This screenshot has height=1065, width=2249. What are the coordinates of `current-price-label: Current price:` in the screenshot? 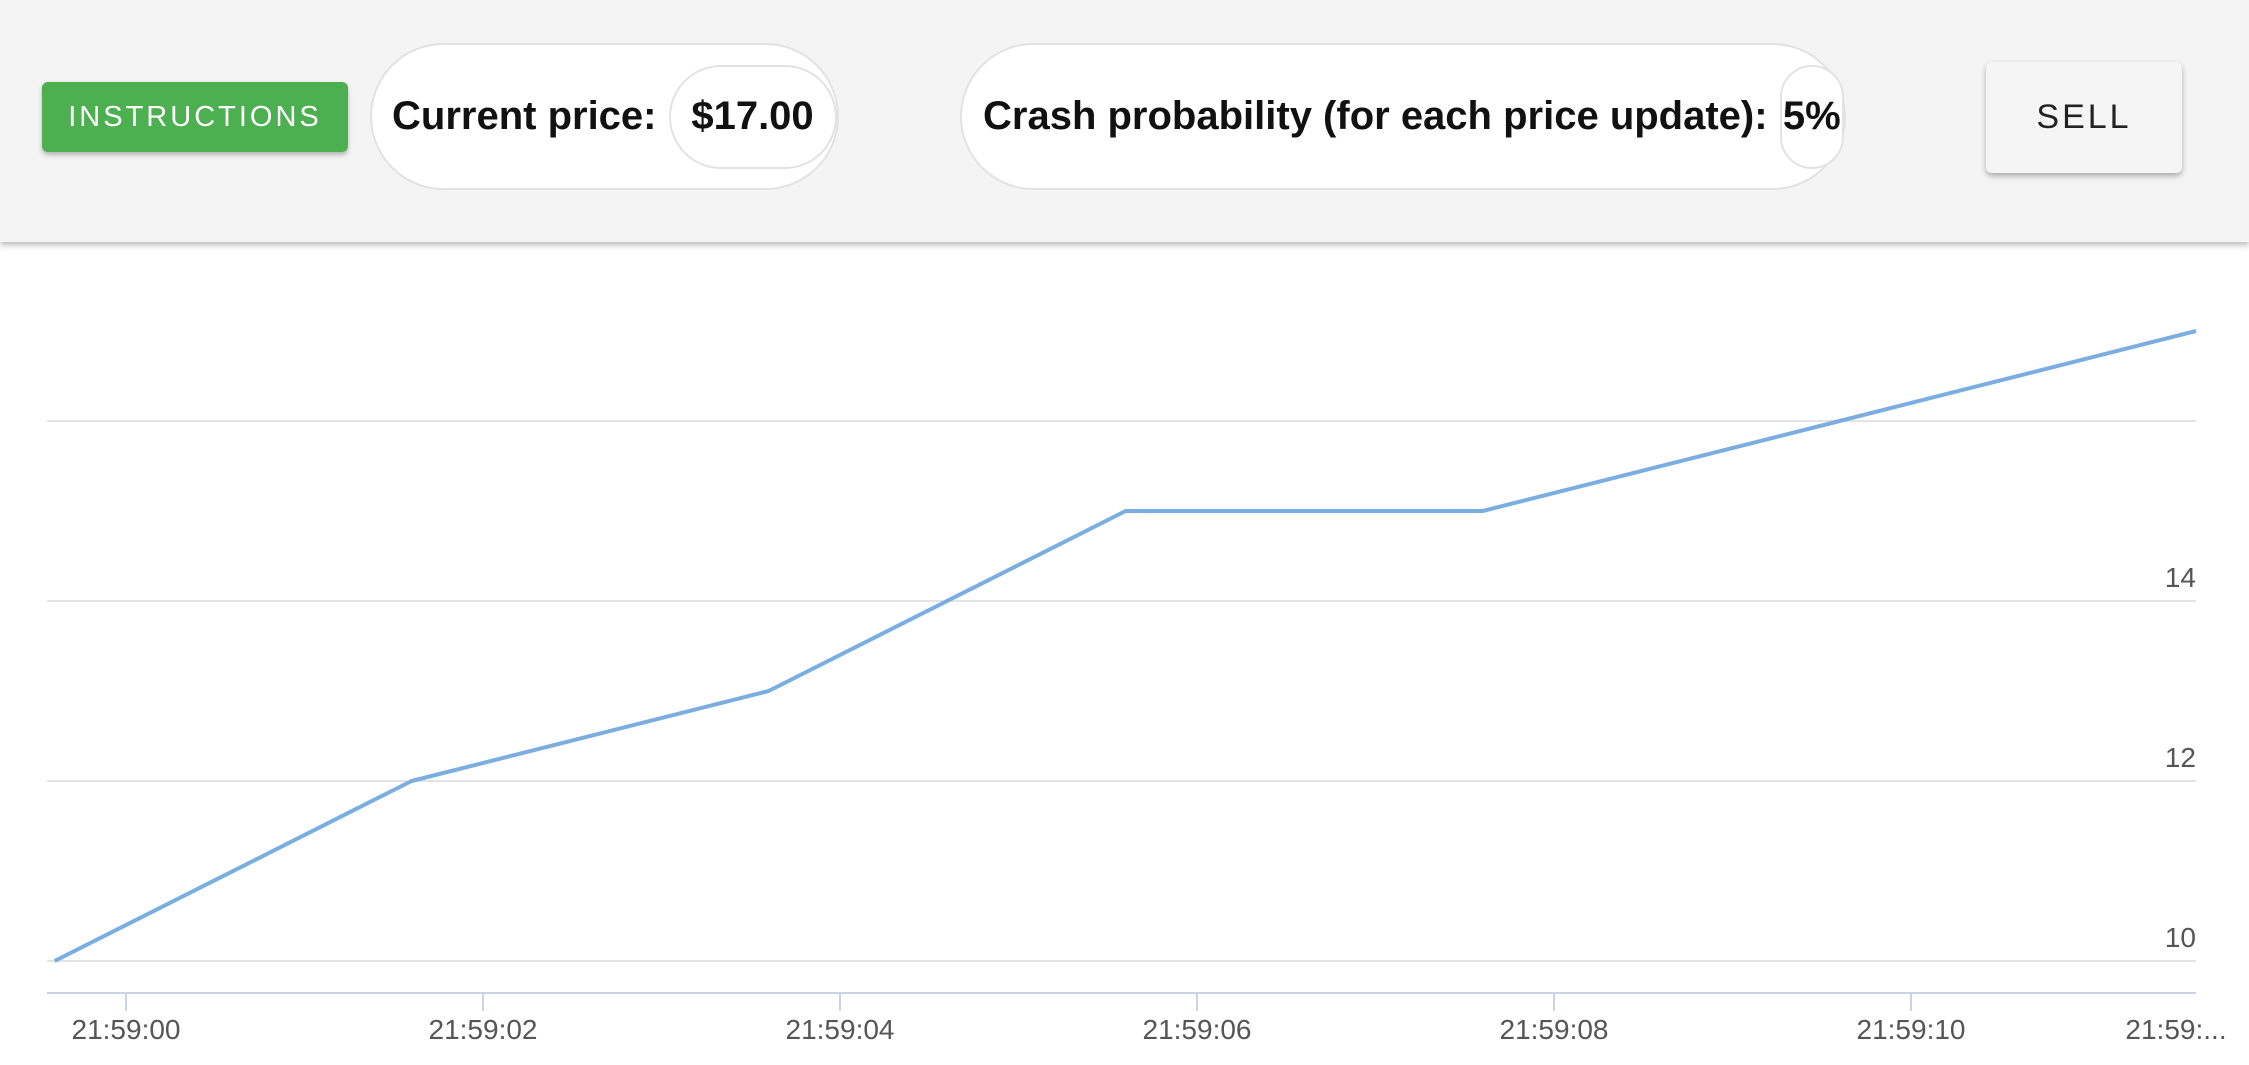 It's located at (524, 116).